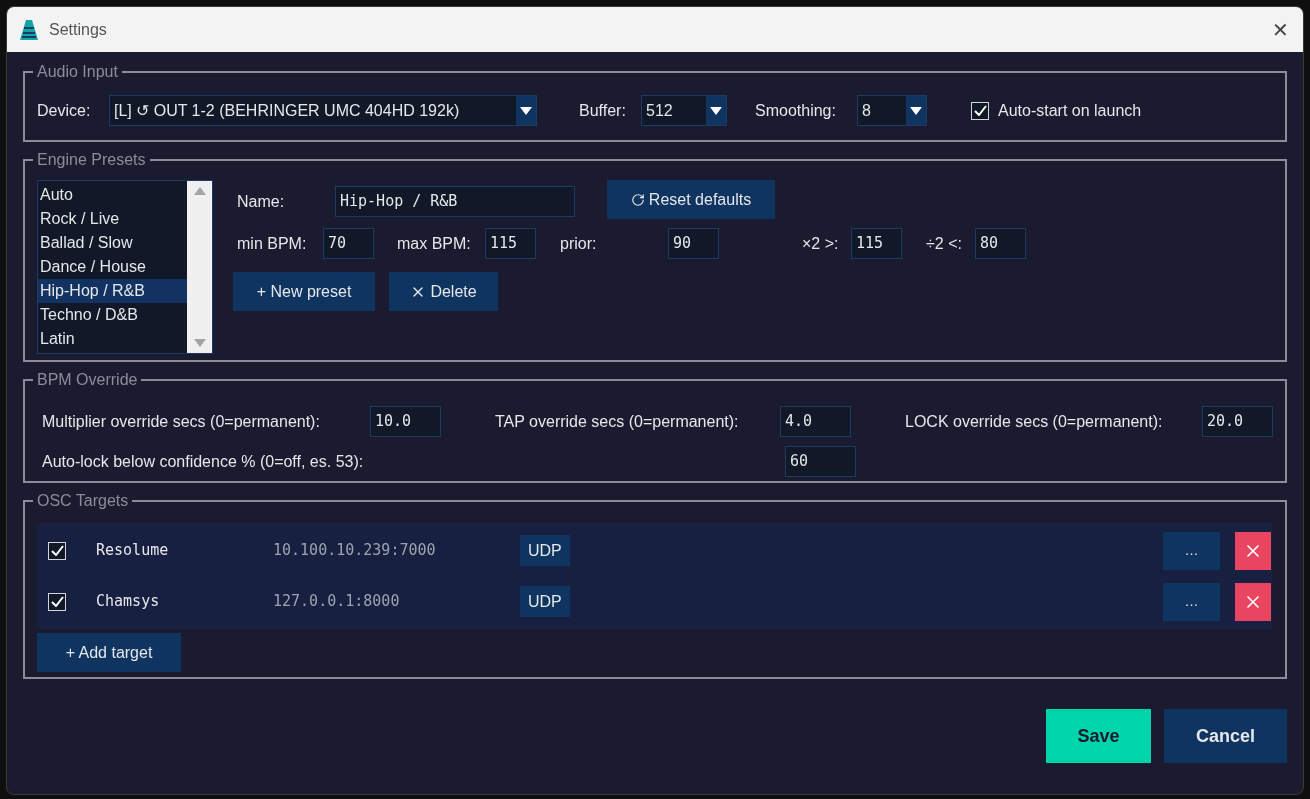  Describe the element at coordinates (64, 110) in the screenshot. I see `field-label: Device:` at that location.